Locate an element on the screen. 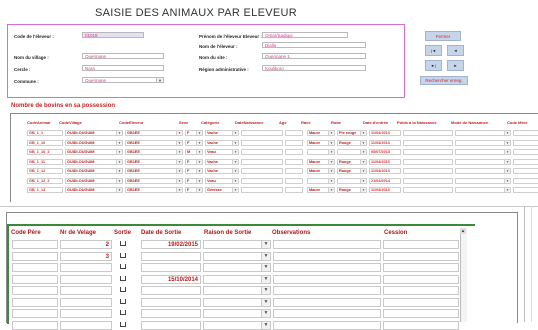 The width and height of the screenshot is (538, 330). code-animal-cell: GB_1_10_2 is located at coordinates (45, 152).